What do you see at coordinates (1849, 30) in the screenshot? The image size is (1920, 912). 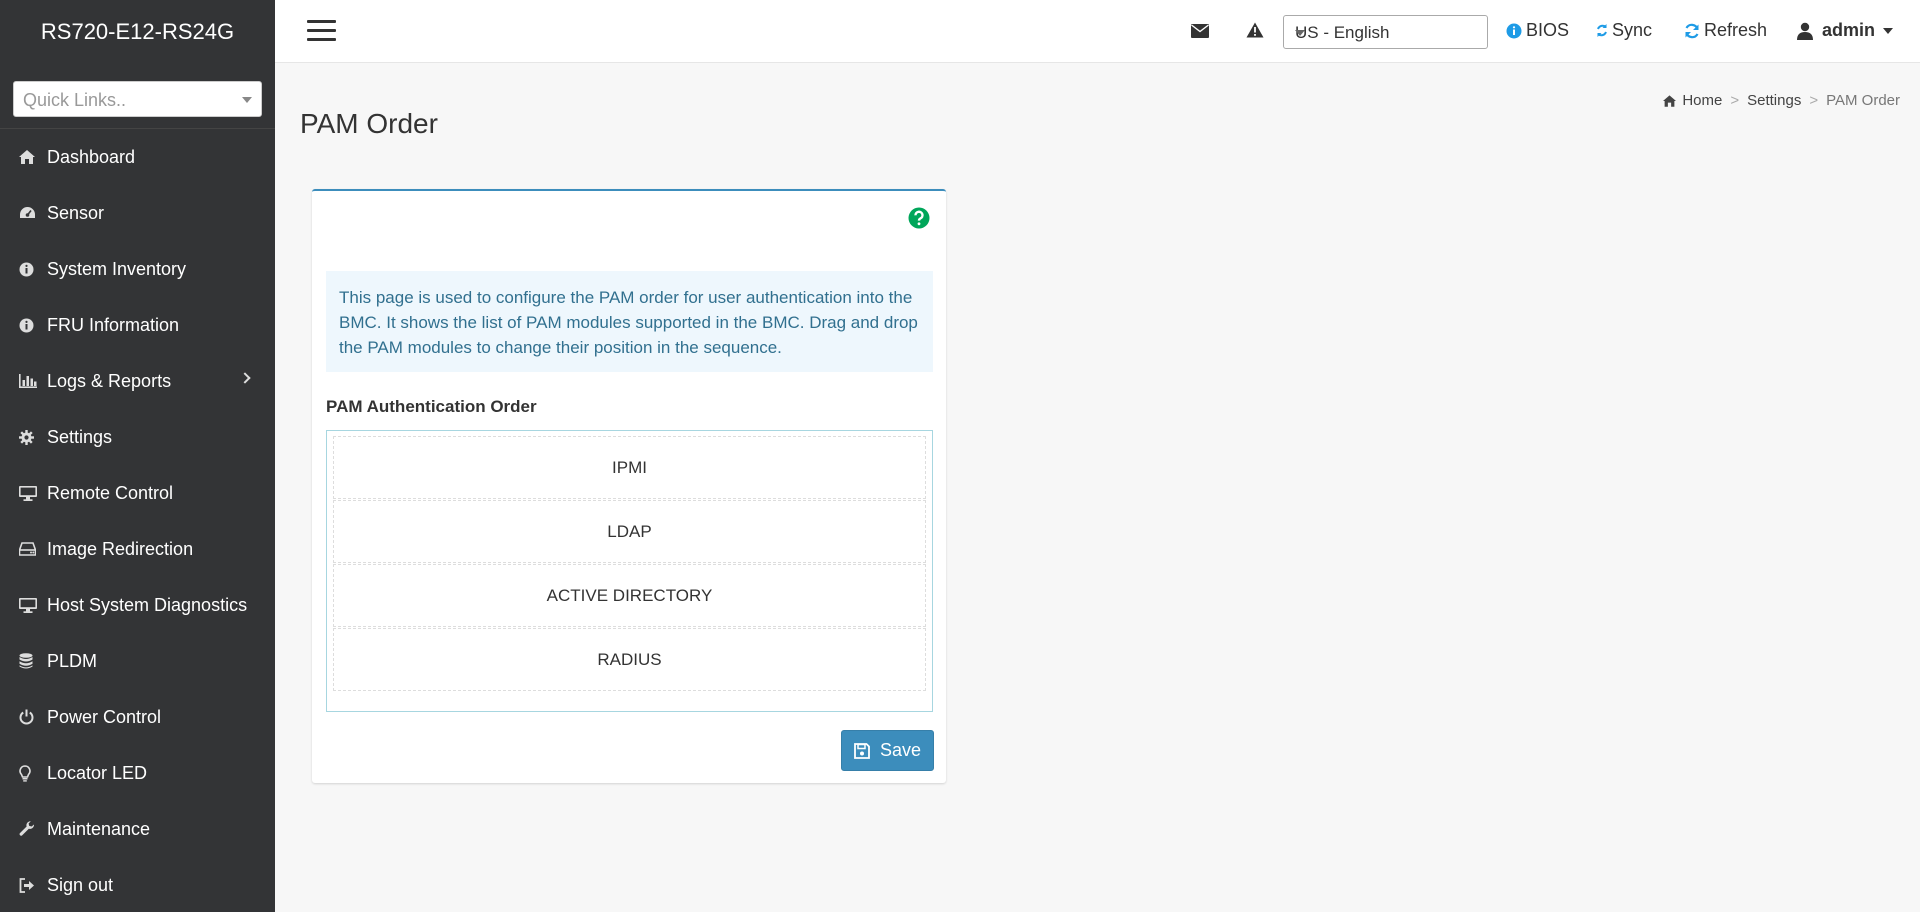 I see `user-name: admin` at bounding box center [1849, 30].